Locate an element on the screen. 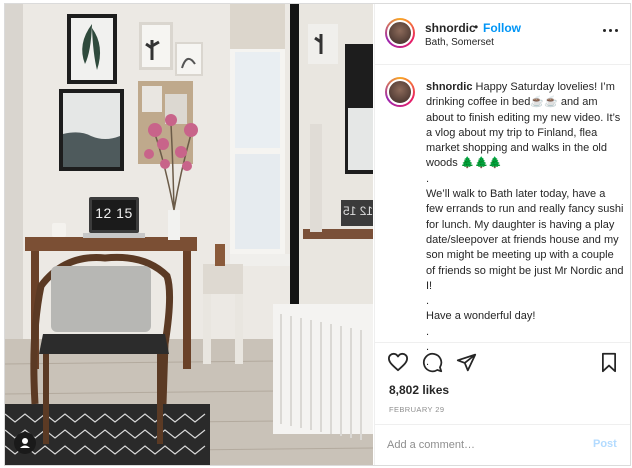 This screenshot has height=468, width=632. likes-count: 8,802 likes is located at coordinates (419, 390).